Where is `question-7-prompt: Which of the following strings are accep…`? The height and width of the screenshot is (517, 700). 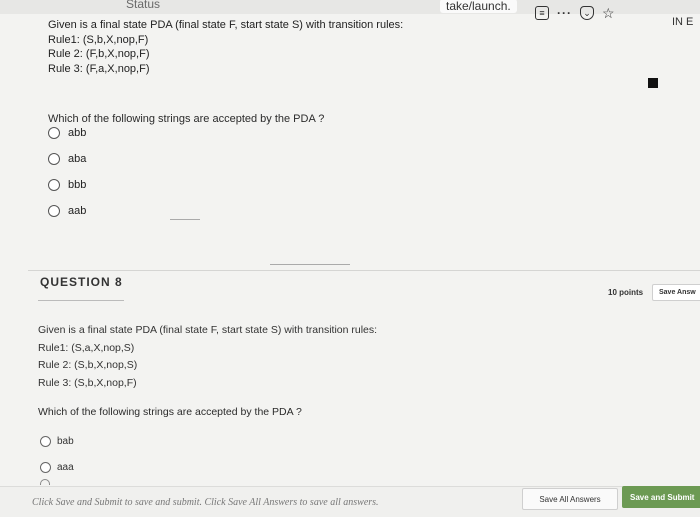 question-7-prompt: Which of the following strings are accep… is located at coordinates (186, 119).